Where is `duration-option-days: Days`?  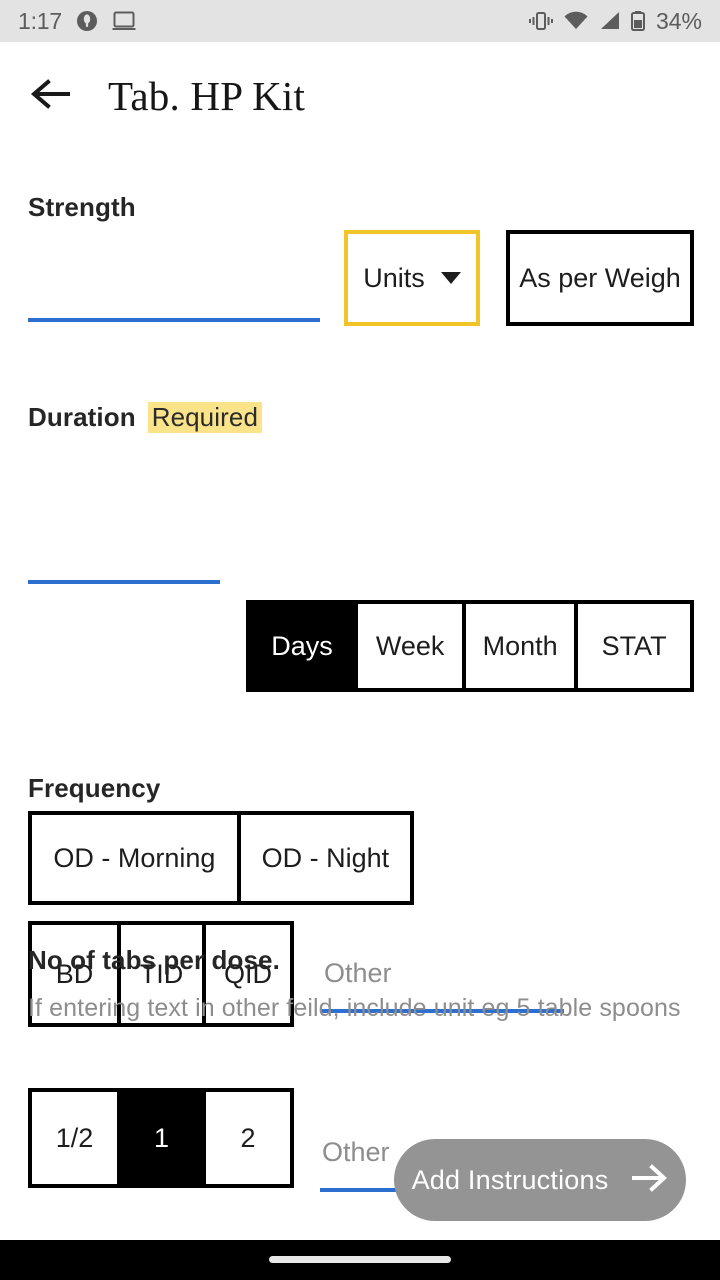
duration-option-days: Days is located at coordinates (304, 646).